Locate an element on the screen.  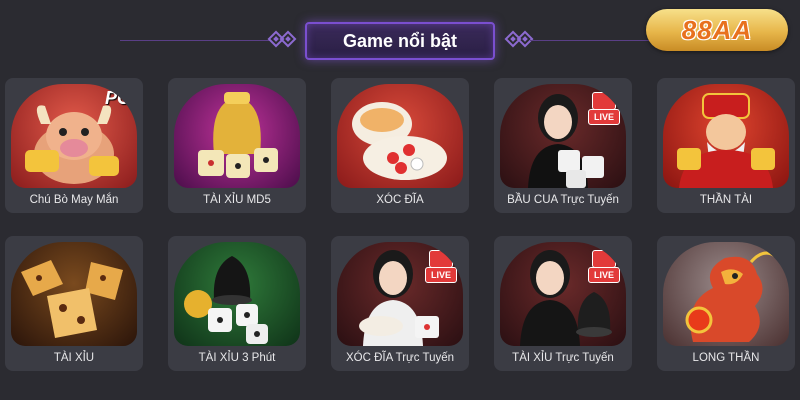
game-thumbnail: PG is located at coordinates (74, 136).